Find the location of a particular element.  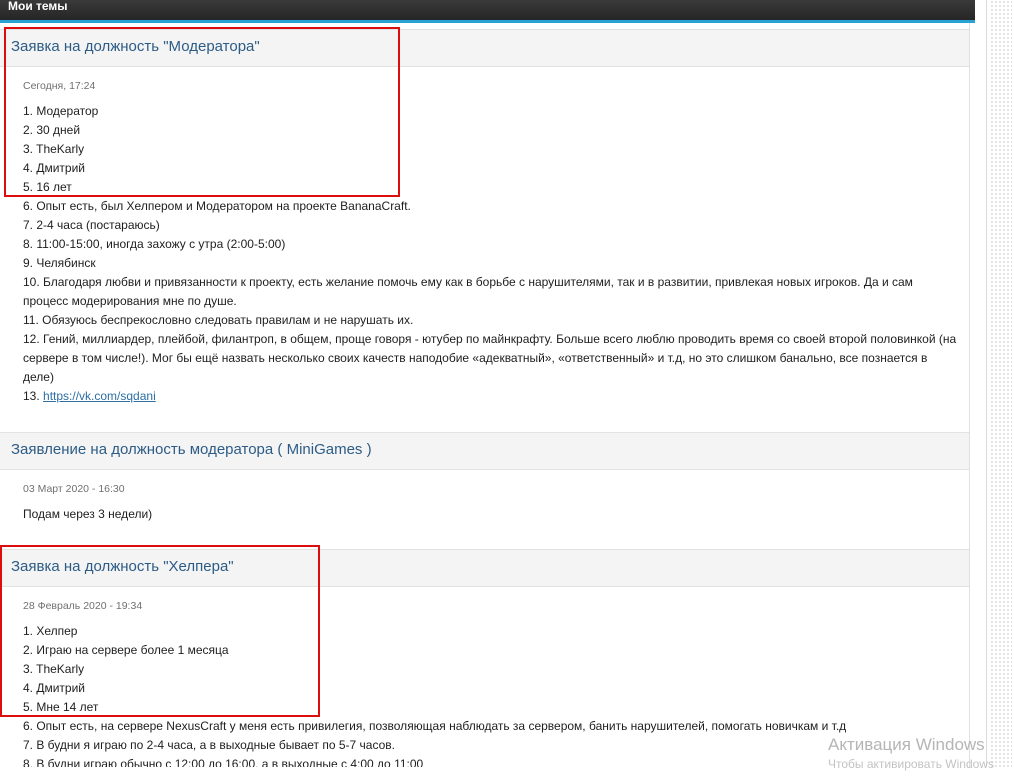

link-prefix: 13. is located at coordinates (33, 396).